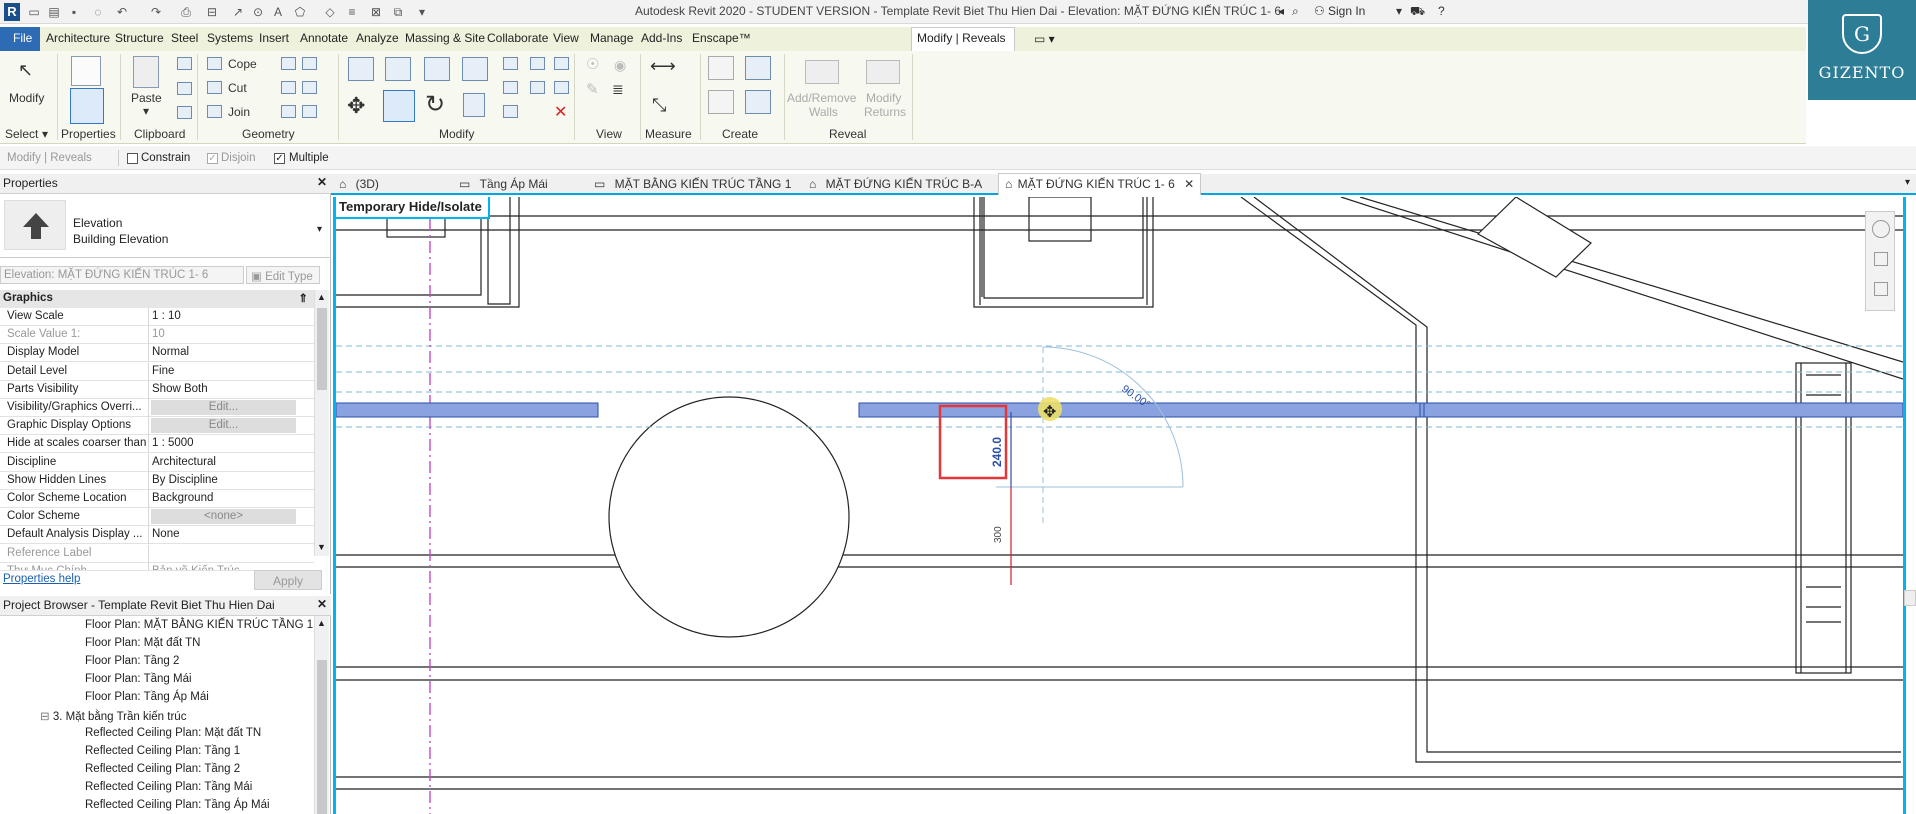 Image resolution: width=1916 pixels, height=814 pixels. Describe the element at coordinates (212, 158) in the screenshot. I see `disjoin-checkbox: ✓` at that location.